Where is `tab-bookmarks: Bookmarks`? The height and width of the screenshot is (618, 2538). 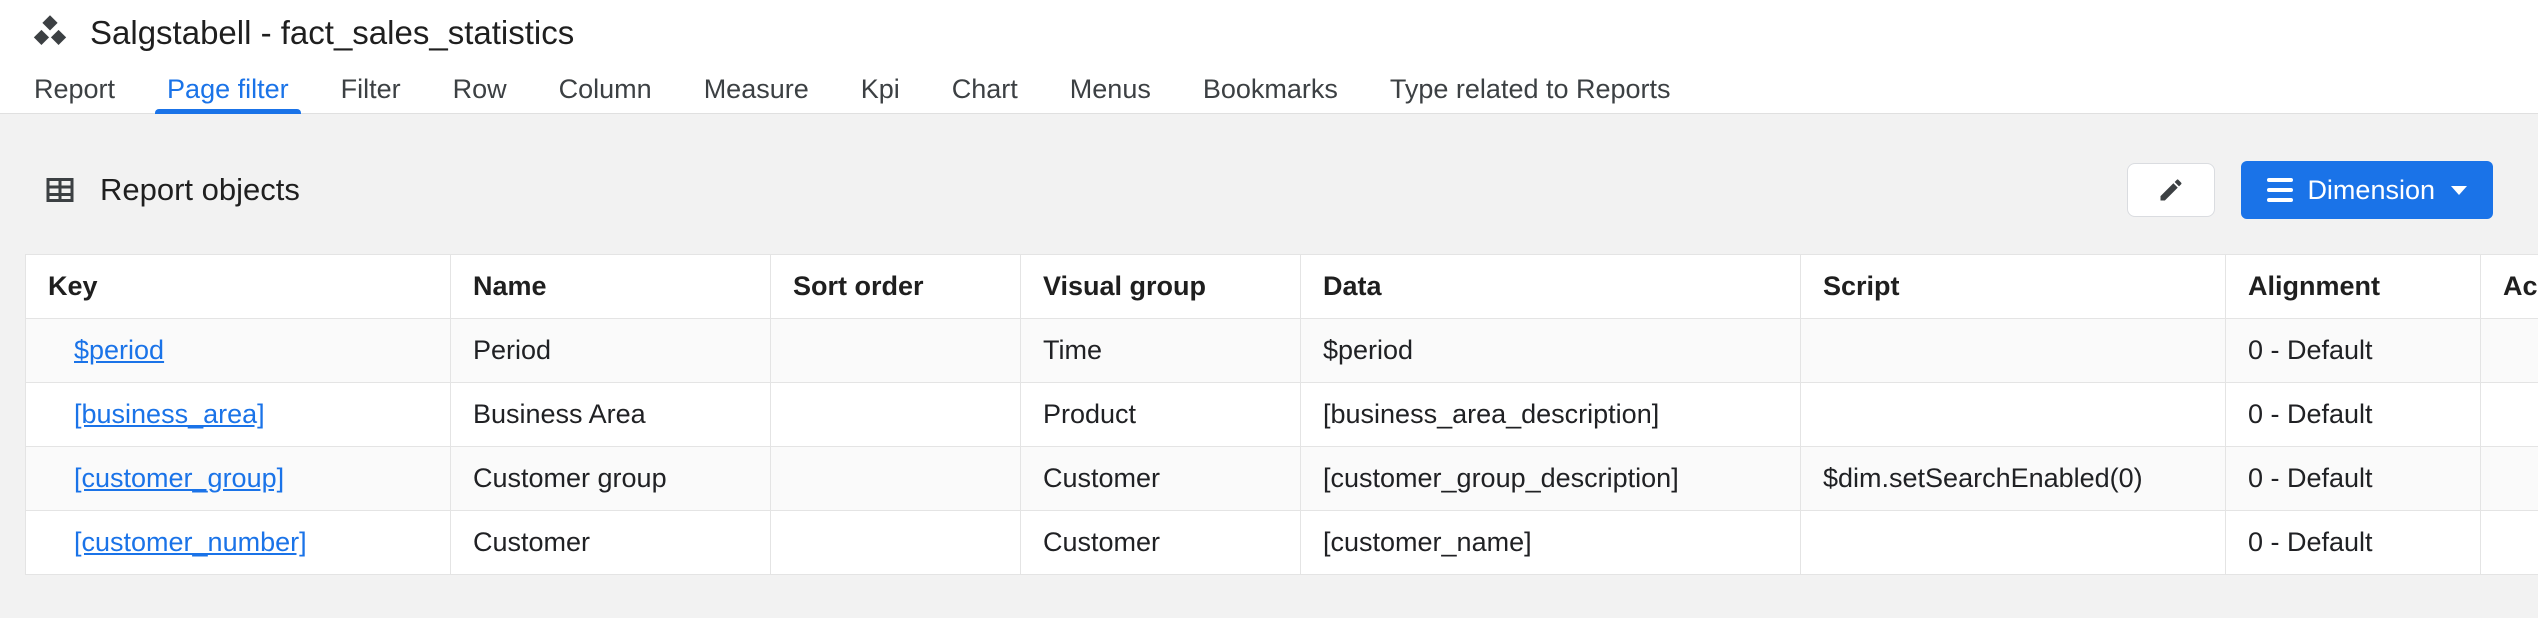 tab-bookmarks: Bookmarks is located at coordinates (1270, 89).